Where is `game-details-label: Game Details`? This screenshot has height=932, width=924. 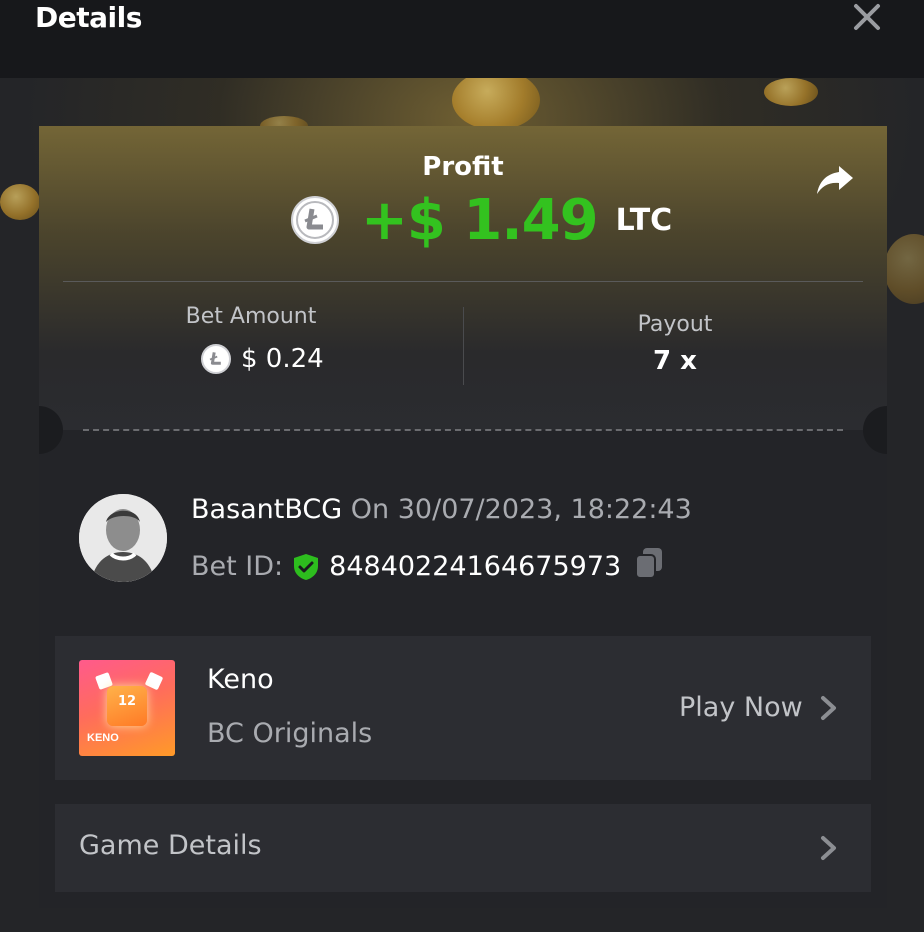
game-details-label: Game Details is located at coordinates (170, 845).